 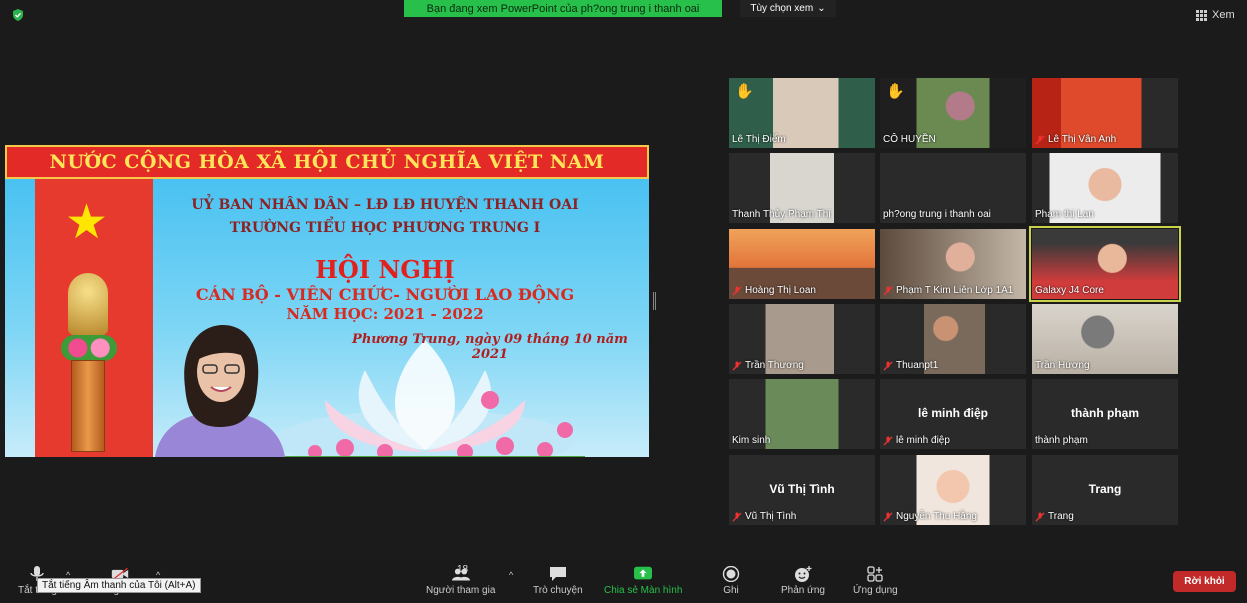 What do you see at coordinates (909, 139) in the screenshot?
I see `participant-name: CÔ HUYỀN` at bounding box center [909, 139].